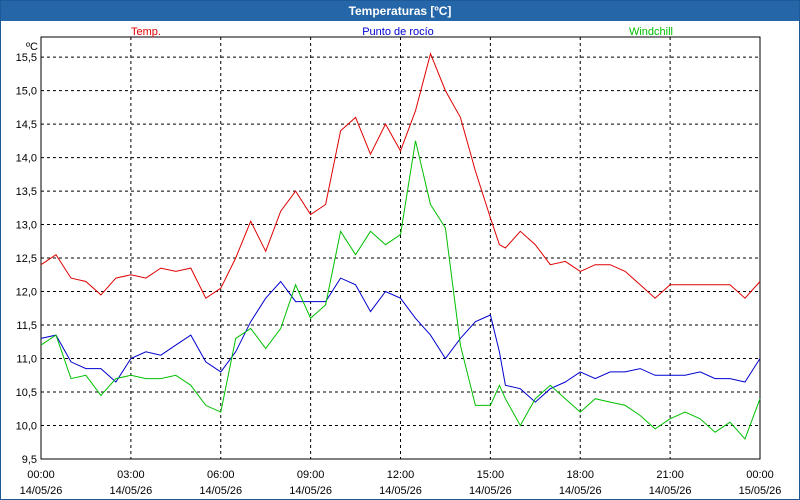 The width and height of the screenshot is (800, 500). What do you see at coordinates (26, 326) in the screenshot?
I see `y-tick-label: 11,5` at bounding box center [26, 326].